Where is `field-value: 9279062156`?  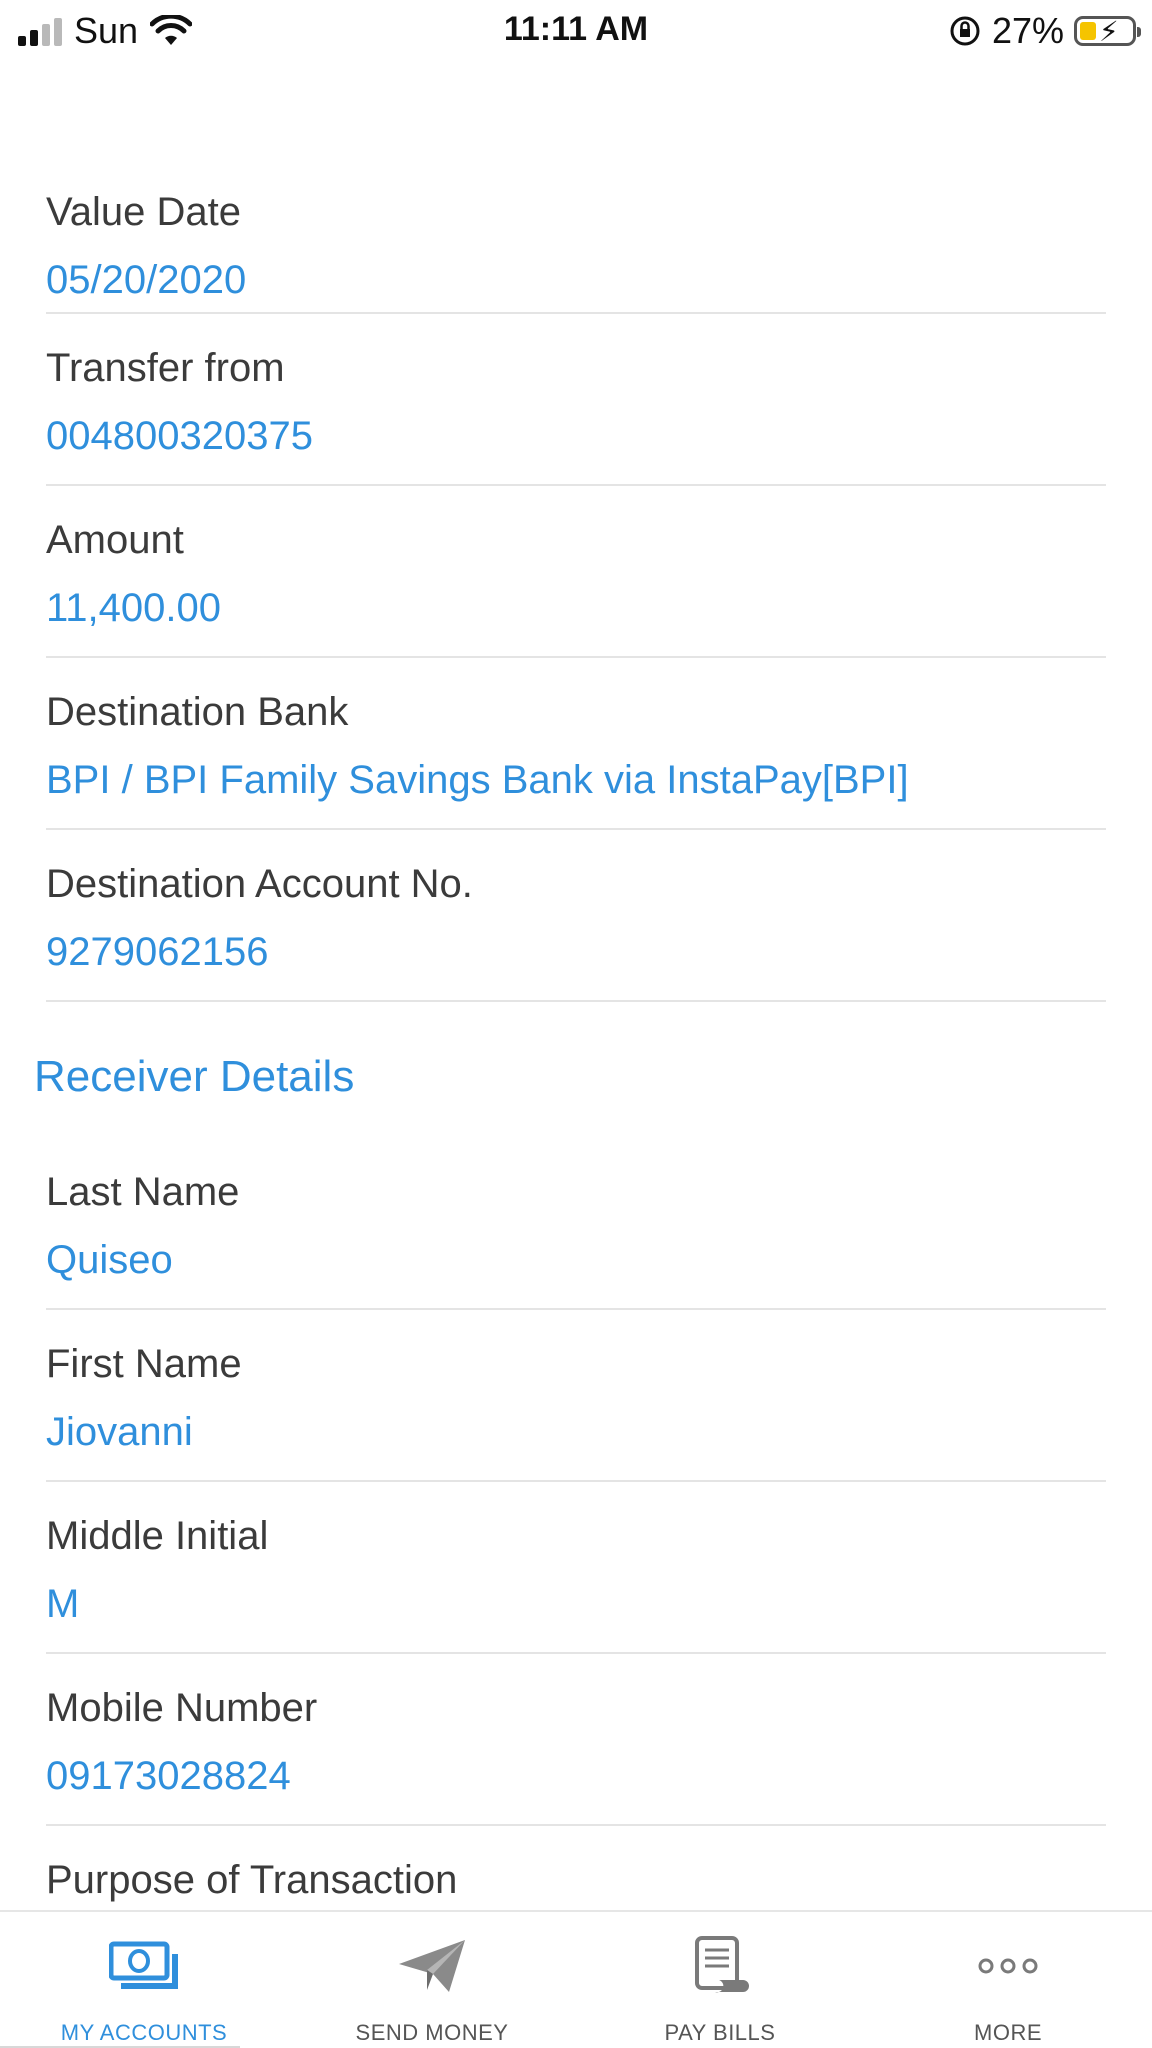 field-value: 9279062156 is located at coordinates (157, 952).